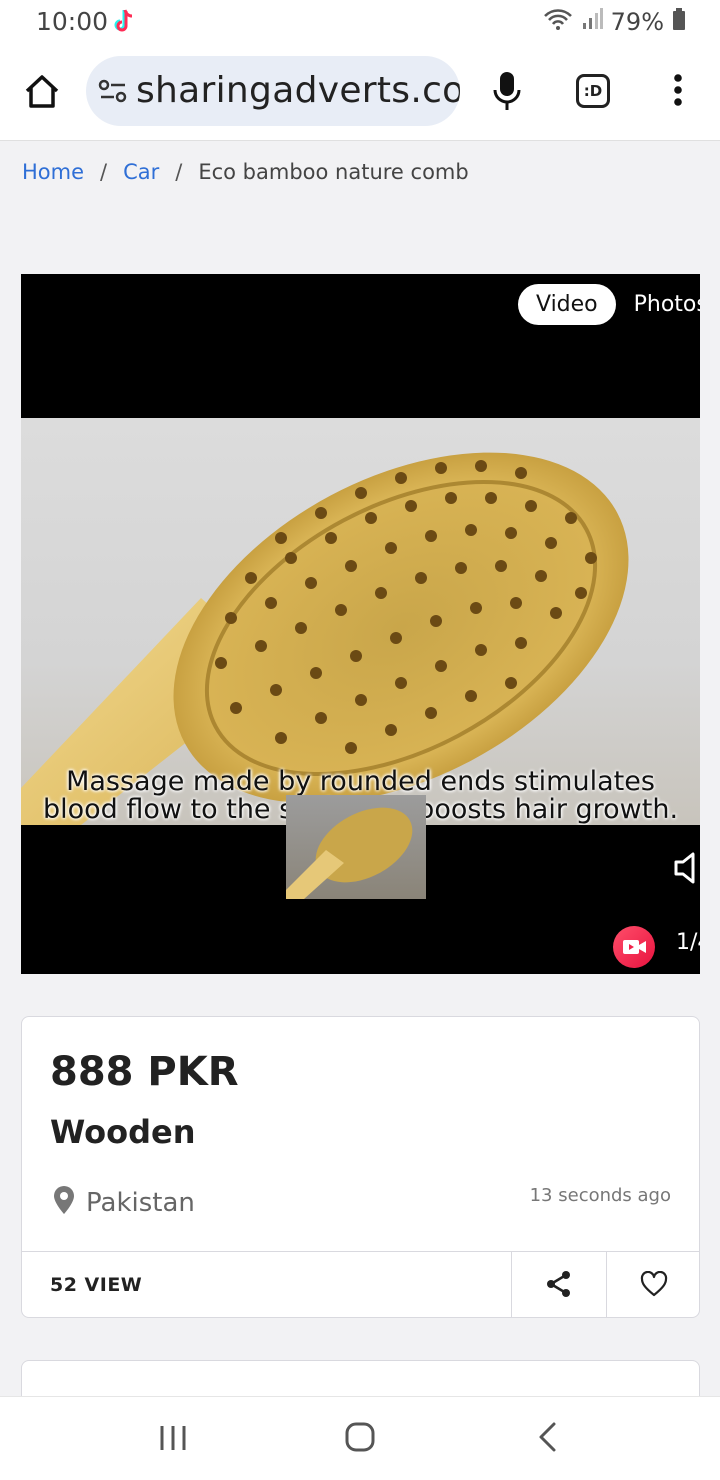 The height and width of the screenshot is (1480, 720). I want to click on tab-photos: Photos, so click(667, 304).